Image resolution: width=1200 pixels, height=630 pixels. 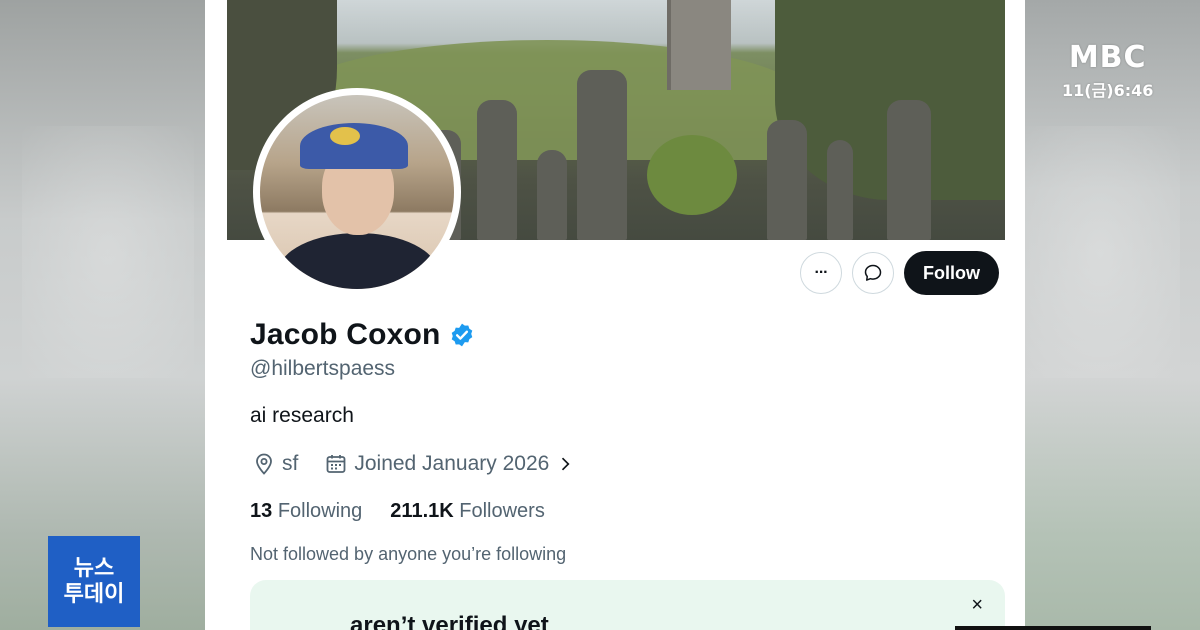 I want to click on location-icon, so click(x=264, y=464).